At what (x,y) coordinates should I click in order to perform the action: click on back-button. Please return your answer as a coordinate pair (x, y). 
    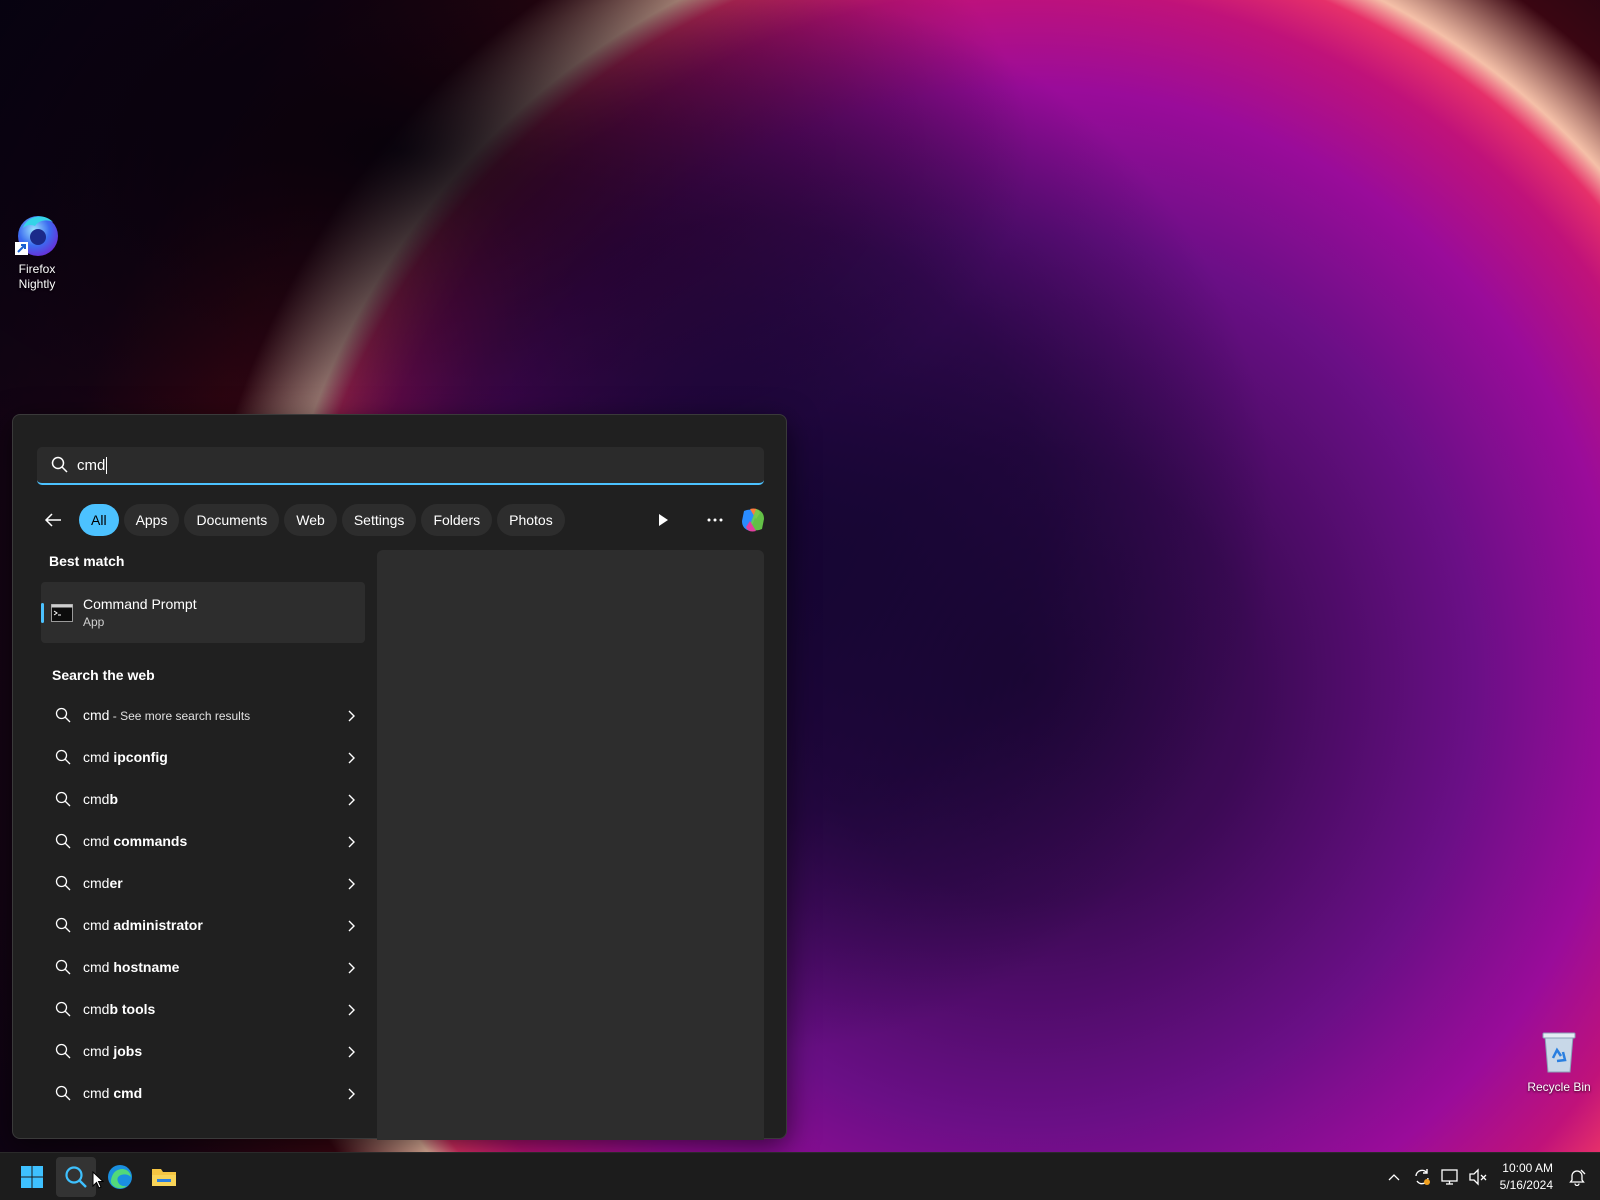
    Looking at the image, I should click on (53, 520).